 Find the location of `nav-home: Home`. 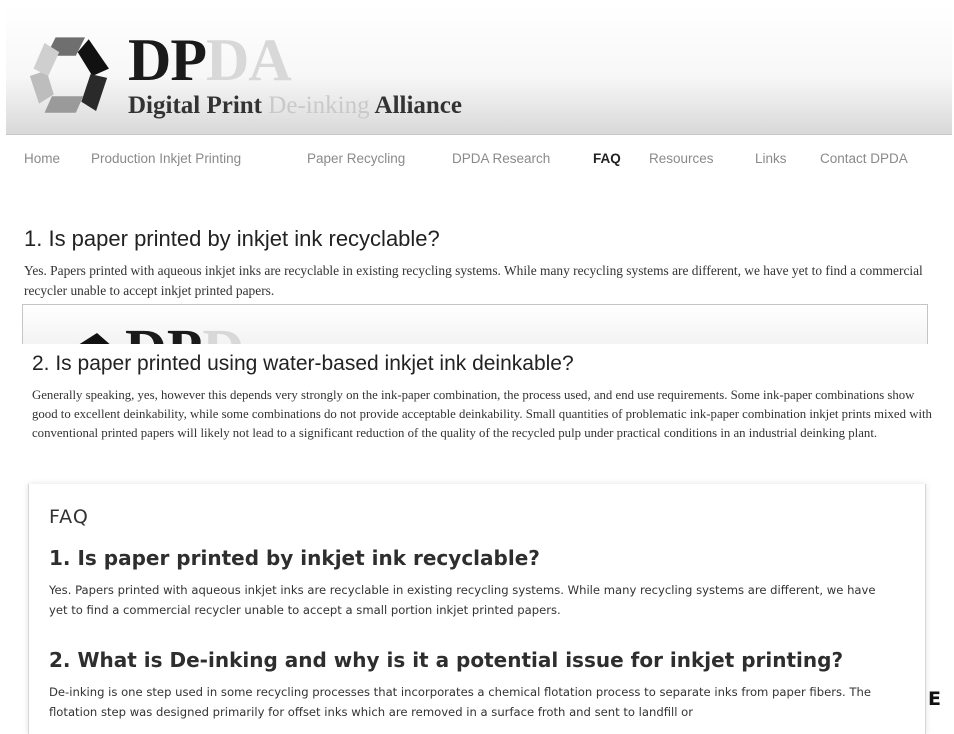

nav-home: Home is located at coordinates (42, 158).